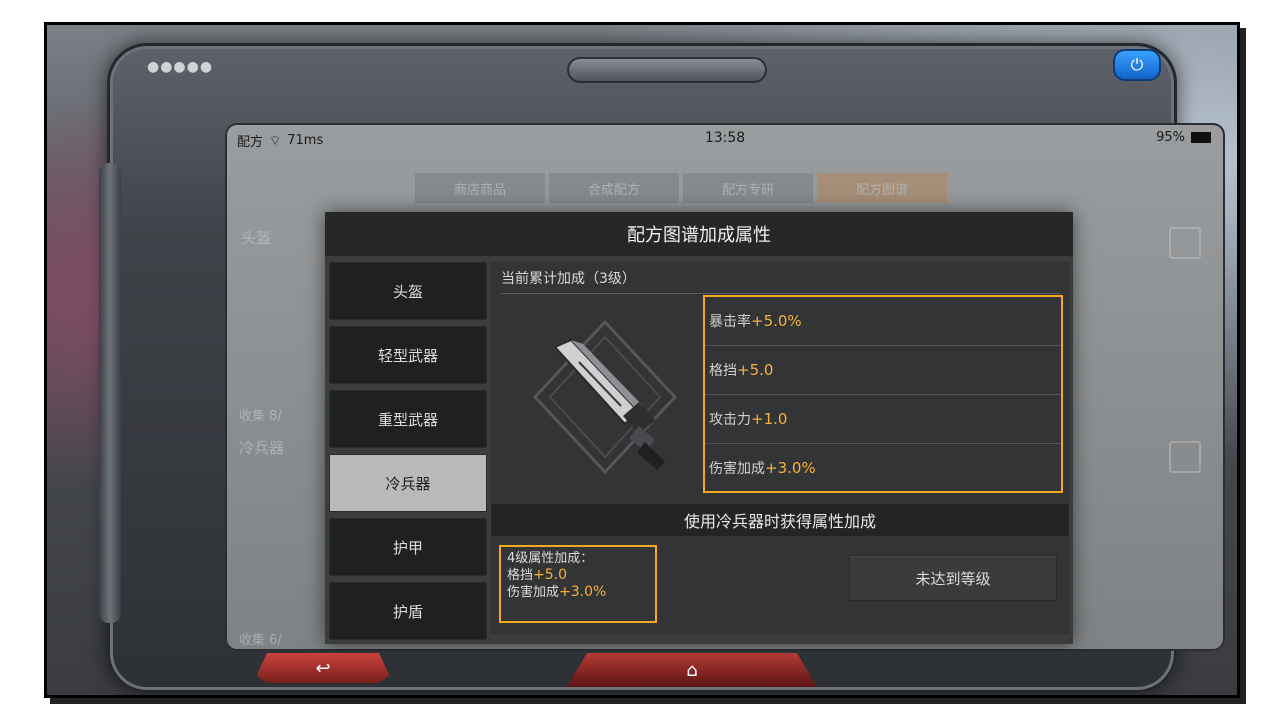 The width and height of the screenshot is (1280, 720). What do you see at coordinates (614, 188) in the screenshot?
I see `bg-tab: 合成配方` at bounding box center [614, 188].